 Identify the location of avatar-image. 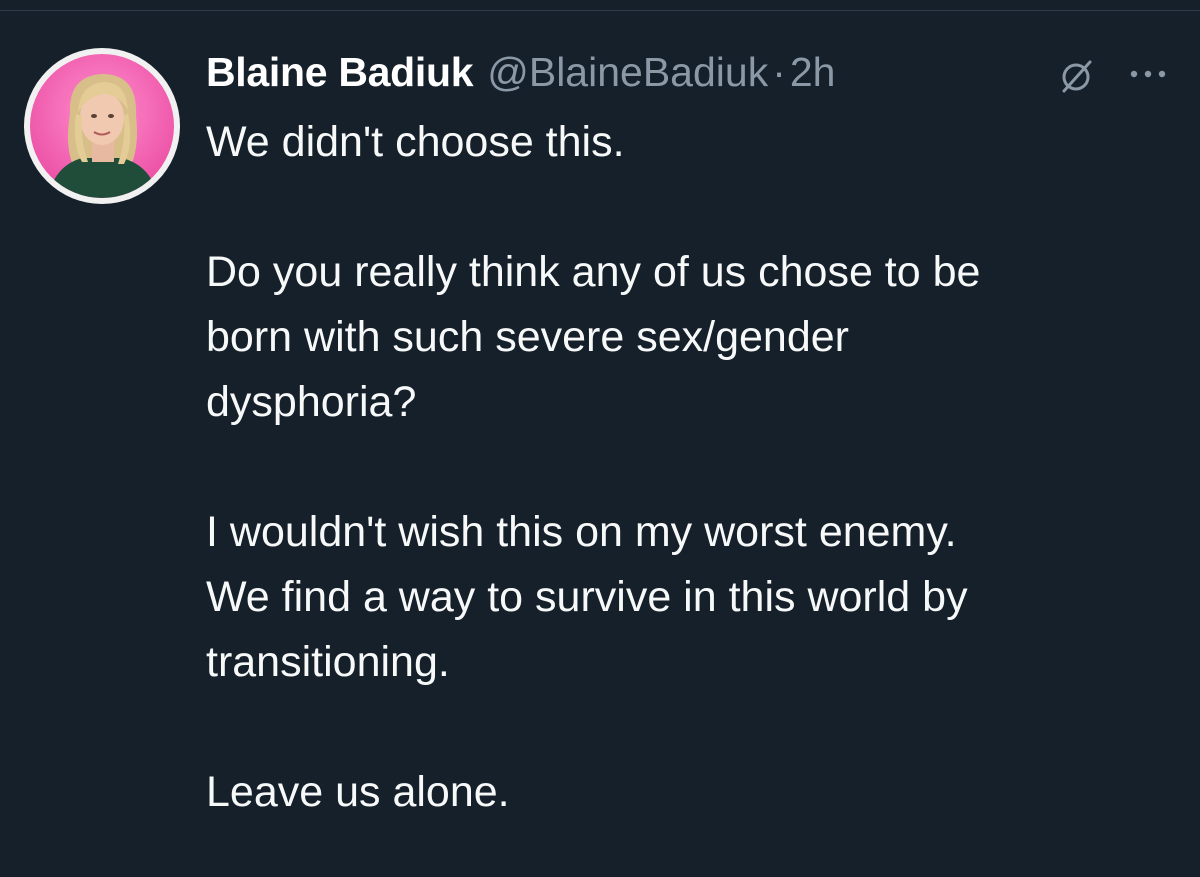
(102, 126).